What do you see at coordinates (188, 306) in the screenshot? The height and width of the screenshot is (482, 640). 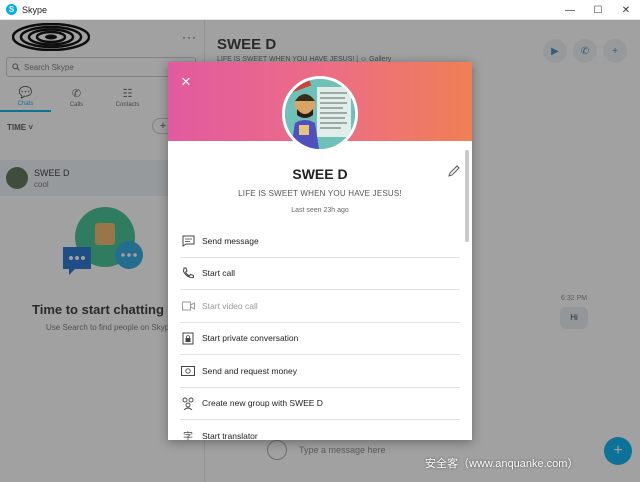 I see `video-icon` at bounding box center [188, 306].